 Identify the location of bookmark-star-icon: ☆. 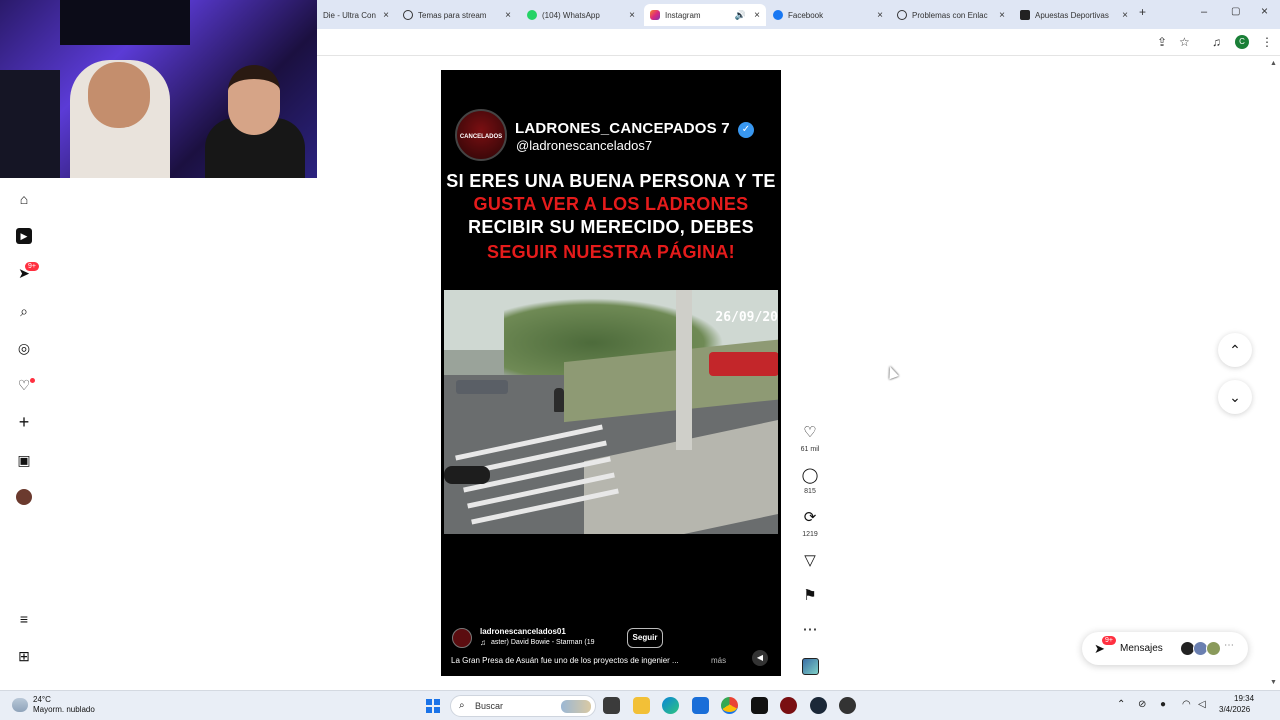
(1184, 42).